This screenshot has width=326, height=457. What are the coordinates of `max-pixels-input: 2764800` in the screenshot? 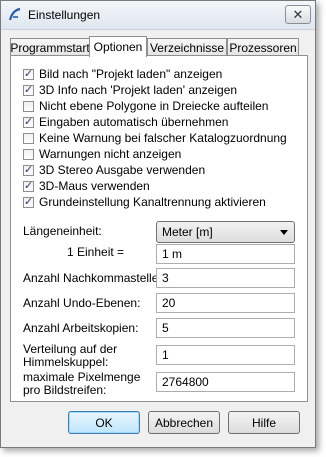 It's located at (225, 382).